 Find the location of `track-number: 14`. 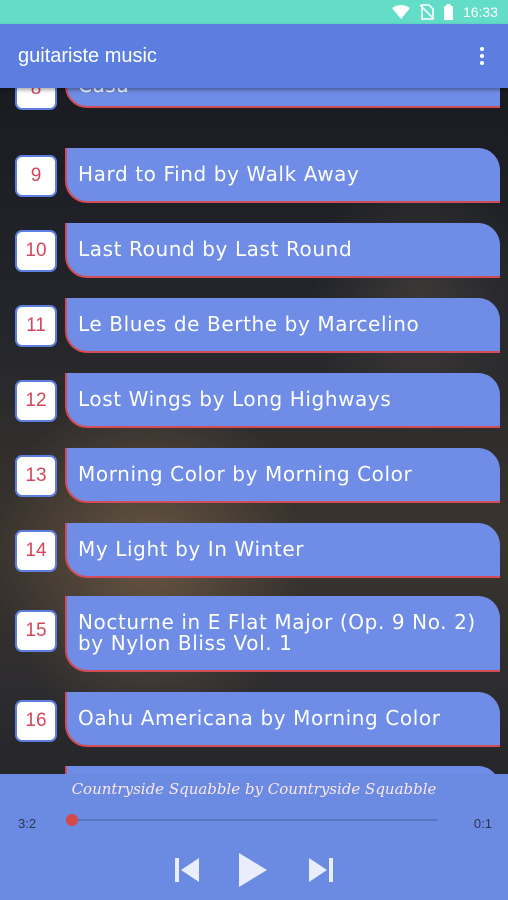

track-number: 14 is located at coordinates (36, 551).